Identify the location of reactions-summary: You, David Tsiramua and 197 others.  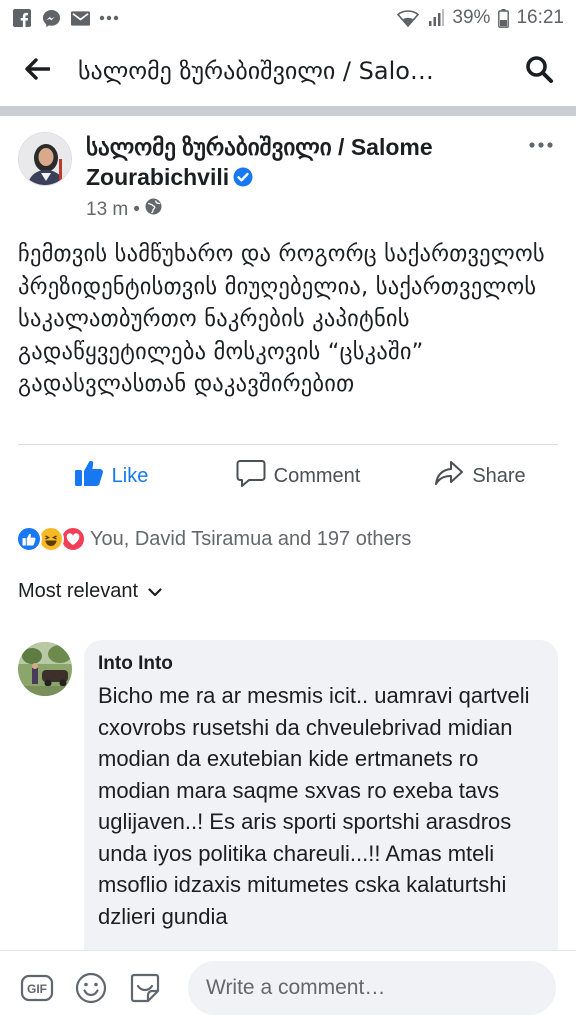
(213, 539).